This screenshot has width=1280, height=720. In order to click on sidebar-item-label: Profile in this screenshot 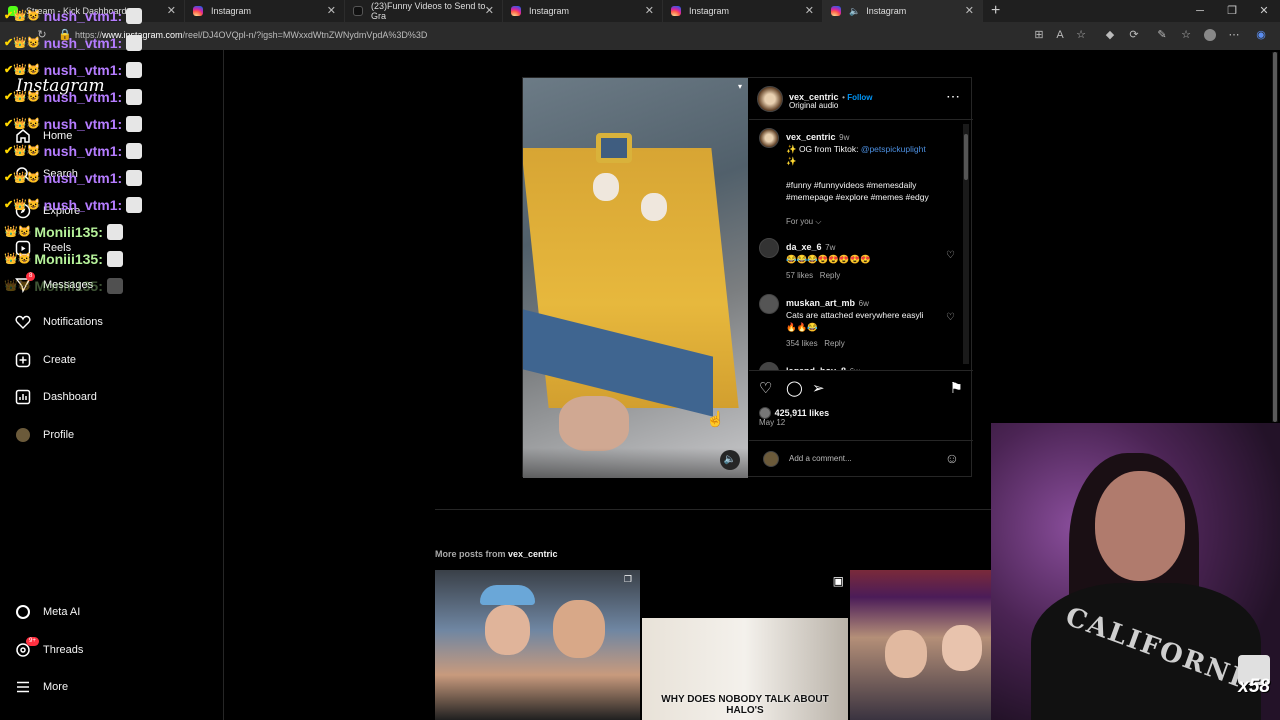, I will do `click(59, 435)`.